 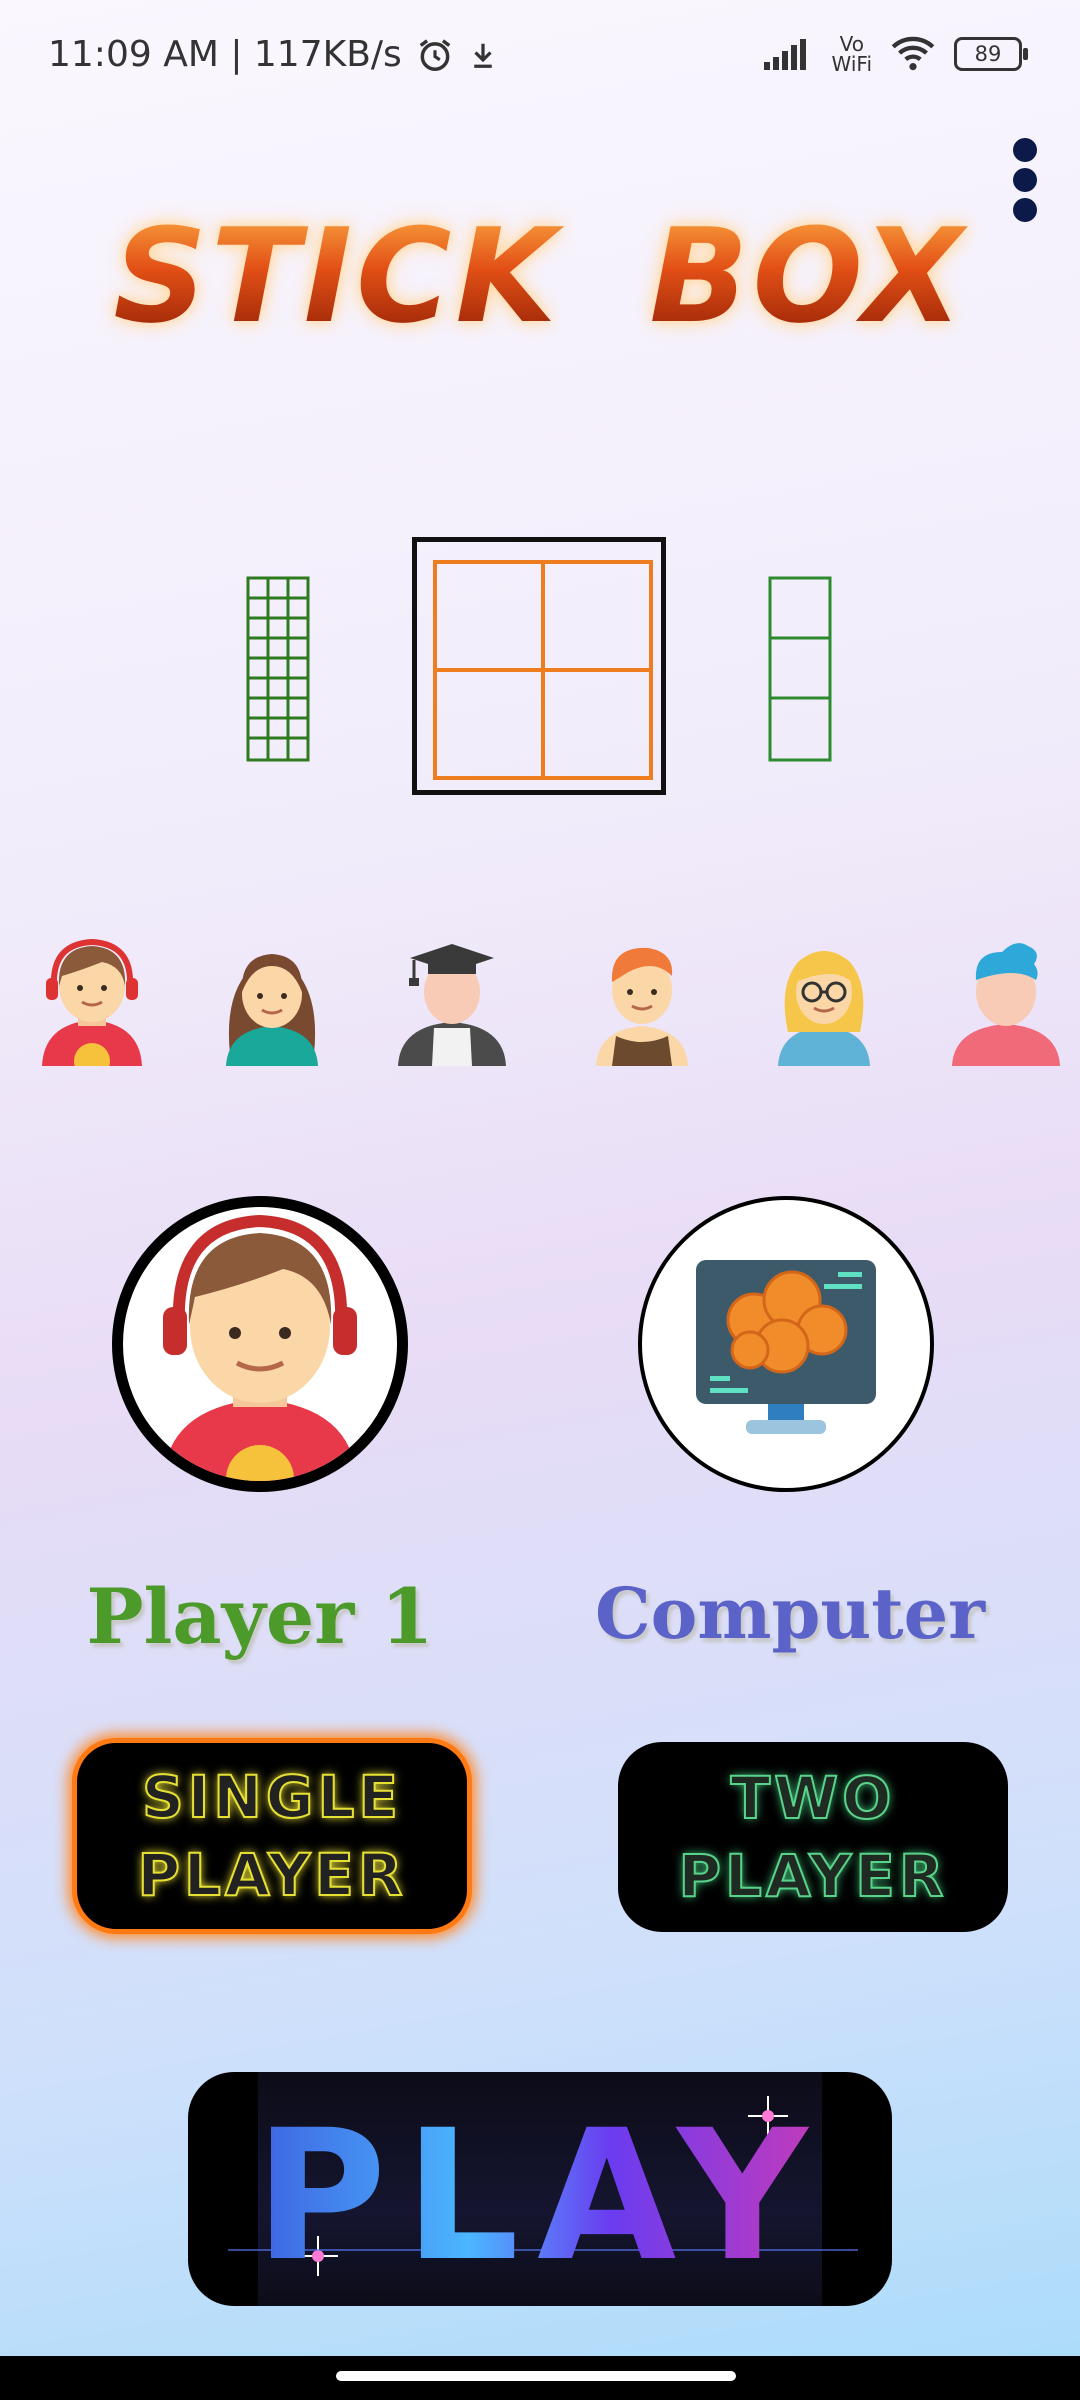 What do you see at coordinates (991, 54) in the screenshot?
I see `battery-indicator: 89` at bounding box center [991, 54].